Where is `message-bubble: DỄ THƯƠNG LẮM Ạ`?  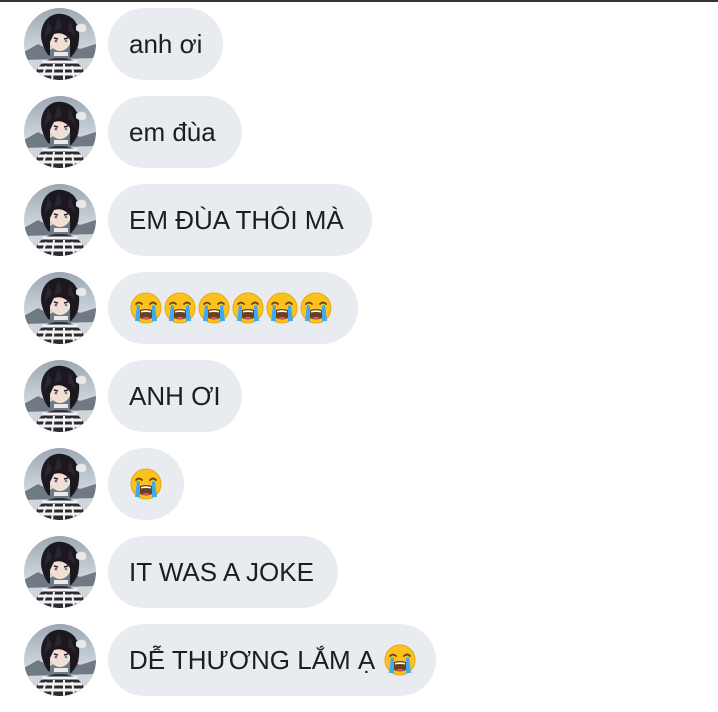
message-bubble: DỄ THƯƠNG LẮM Ạ is located at coordinates (272, 660).